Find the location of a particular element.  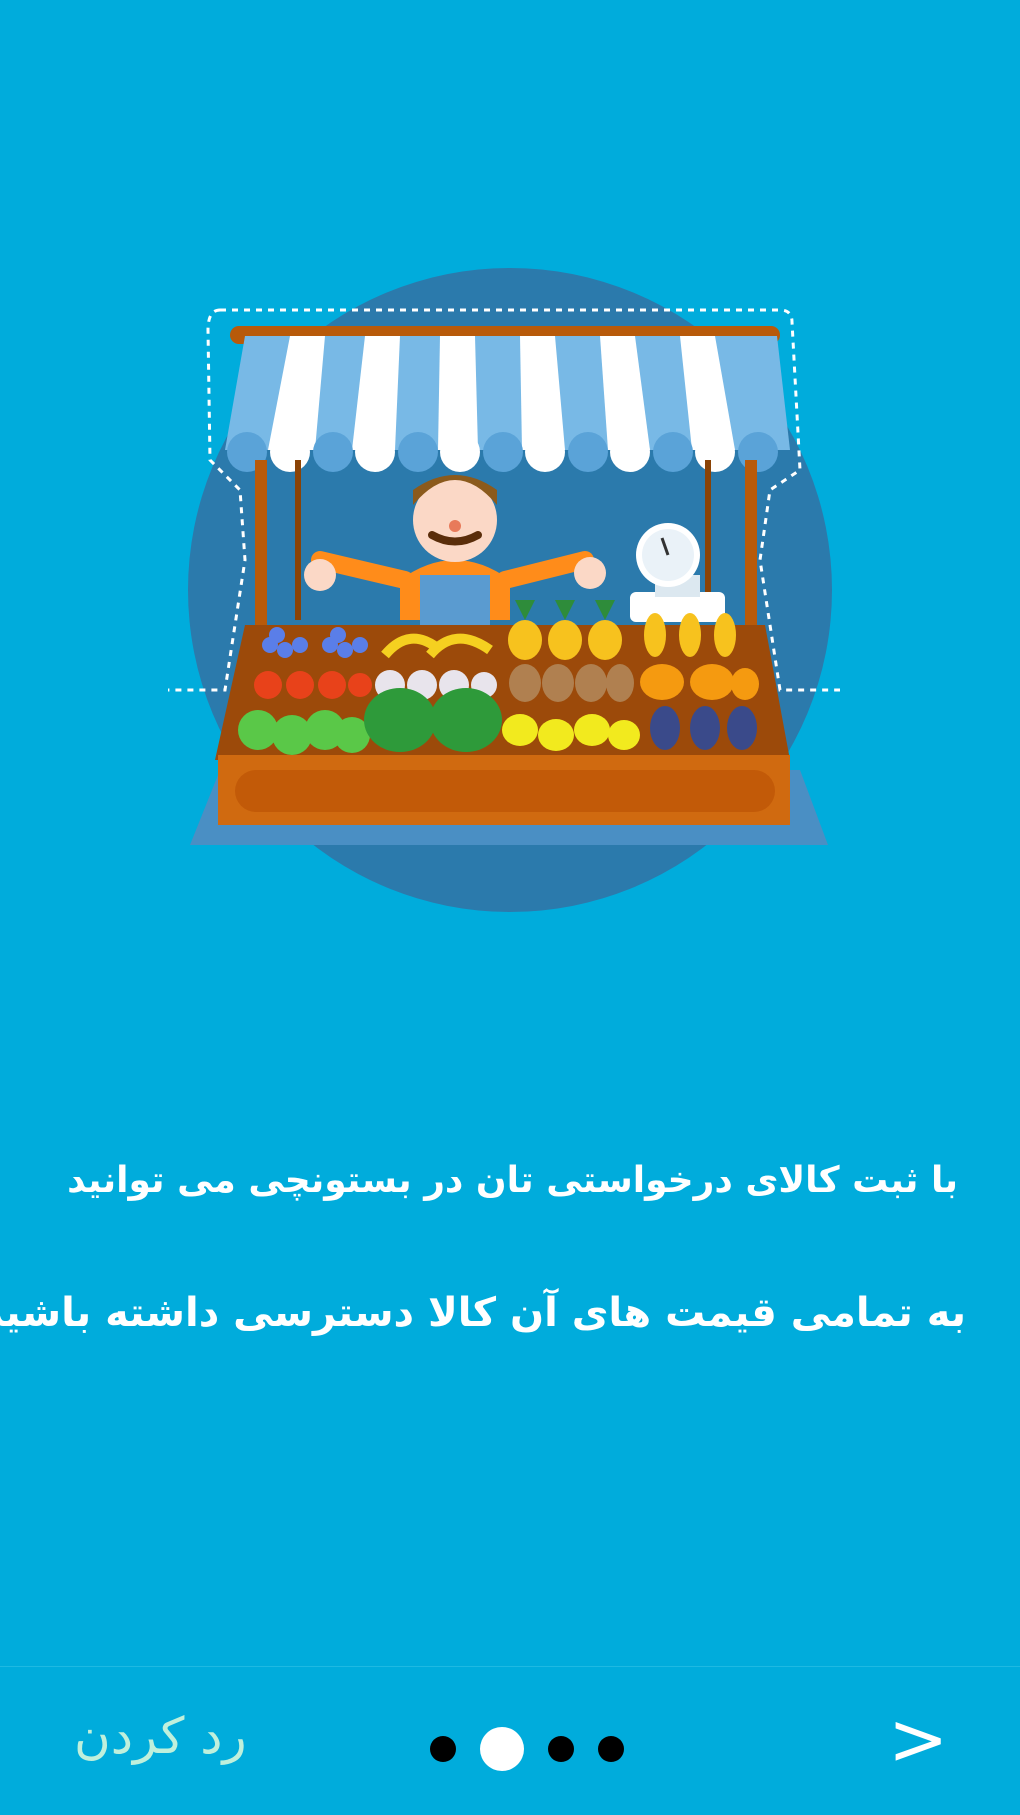

next-button: > is located at coordinates (918, 1739).